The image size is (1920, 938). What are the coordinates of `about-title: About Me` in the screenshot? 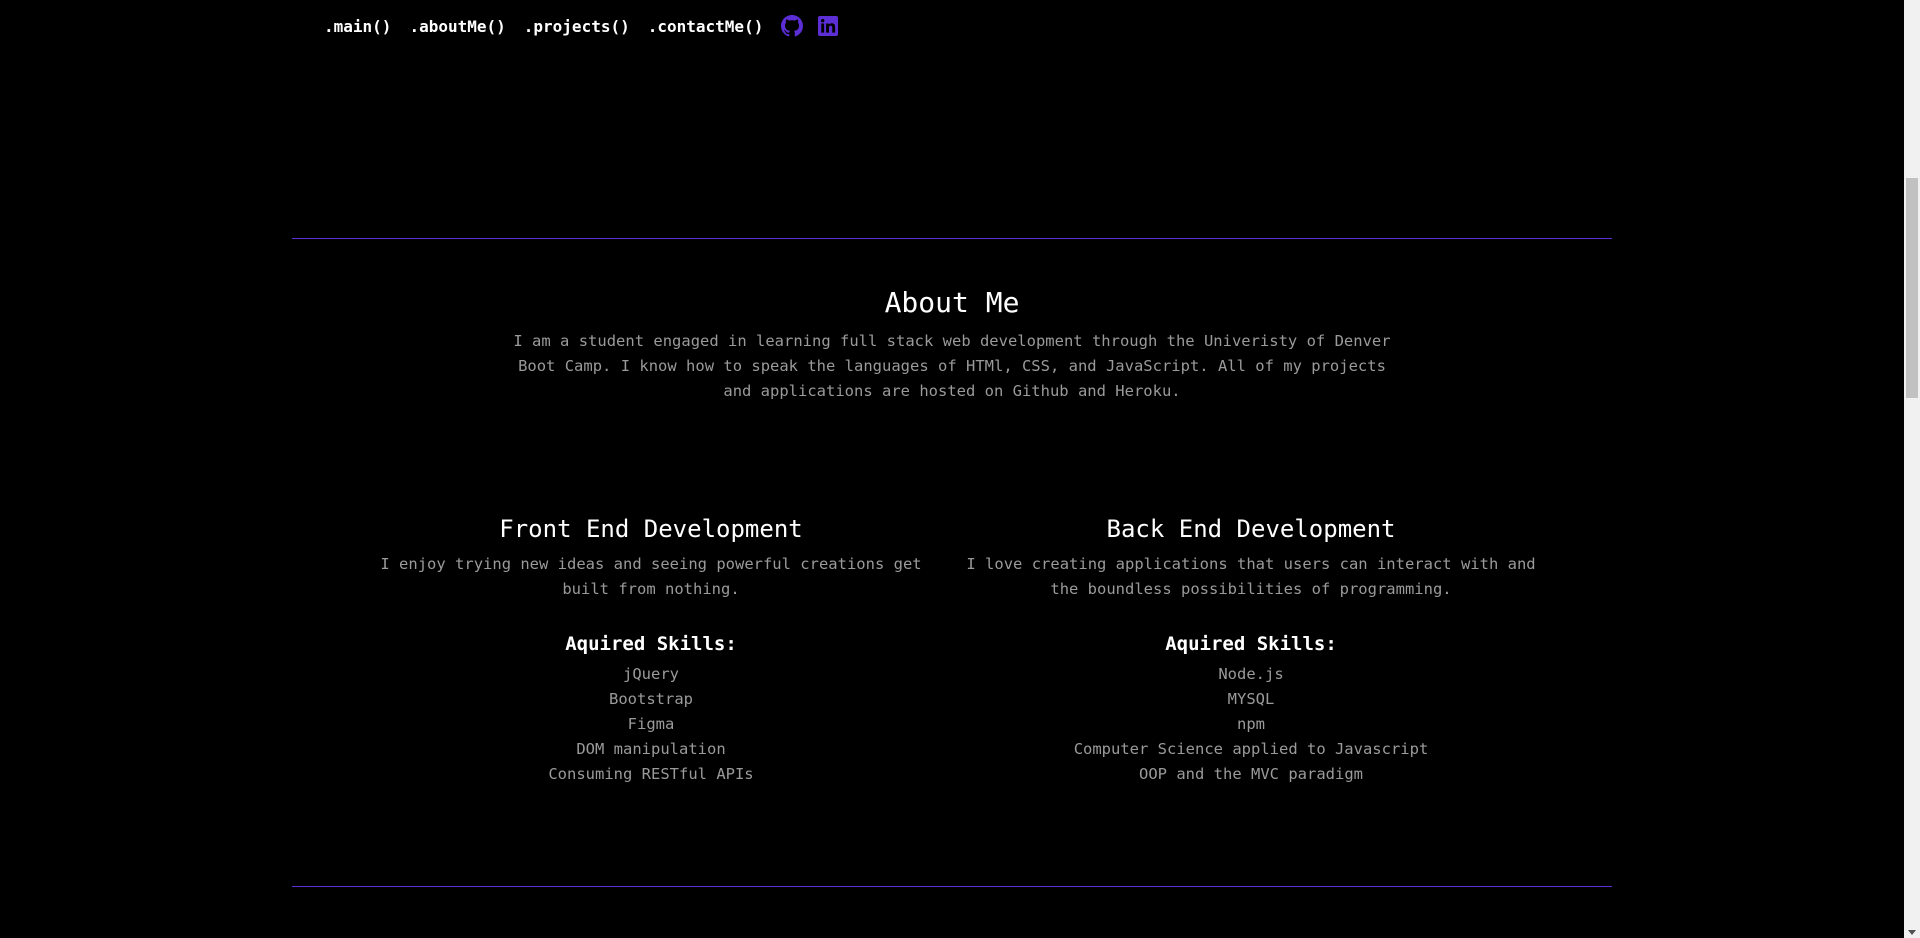 It's located at (952, 302).